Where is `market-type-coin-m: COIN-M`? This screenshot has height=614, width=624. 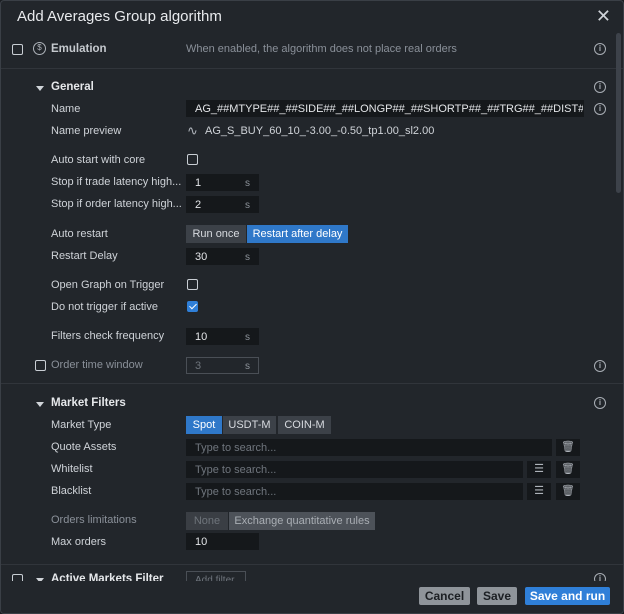 market-type-coin-m: COIN-M is located at coordinates (304, 425).